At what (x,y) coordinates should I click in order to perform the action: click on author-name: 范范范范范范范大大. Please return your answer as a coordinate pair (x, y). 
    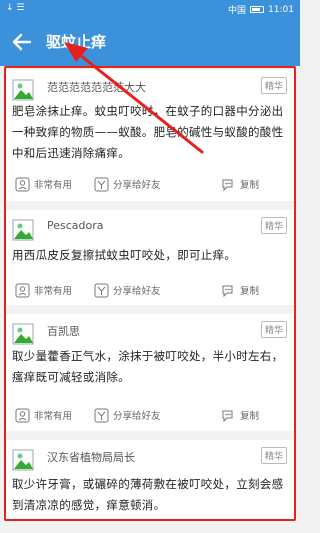
    Looking at the image, I should click on (96, 87).